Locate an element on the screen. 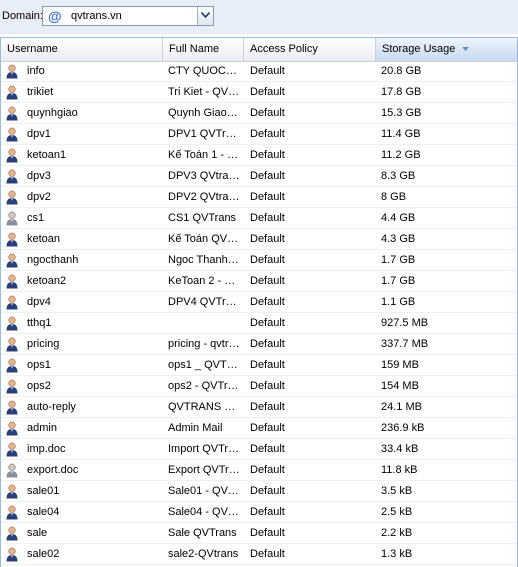 This screenshot has height=567, width=518. table-row: sale01 Sale01 - QV… Default 3.5 kB is located at coordinates (259, 491).